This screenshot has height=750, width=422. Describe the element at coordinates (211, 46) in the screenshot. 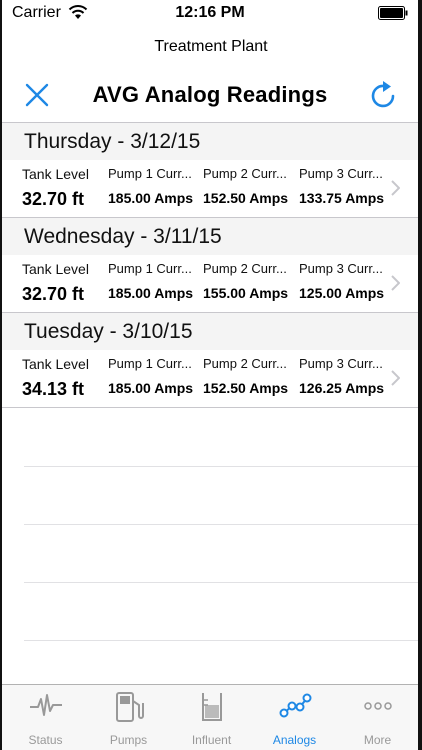

I see `nav-subtitle: Treatment Plant` at that location.